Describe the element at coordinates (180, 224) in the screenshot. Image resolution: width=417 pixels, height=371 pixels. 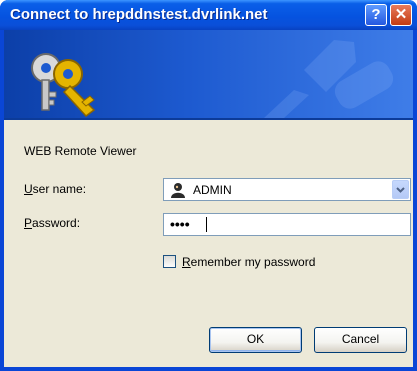
I see `password-masked-value: ••••` at that location.